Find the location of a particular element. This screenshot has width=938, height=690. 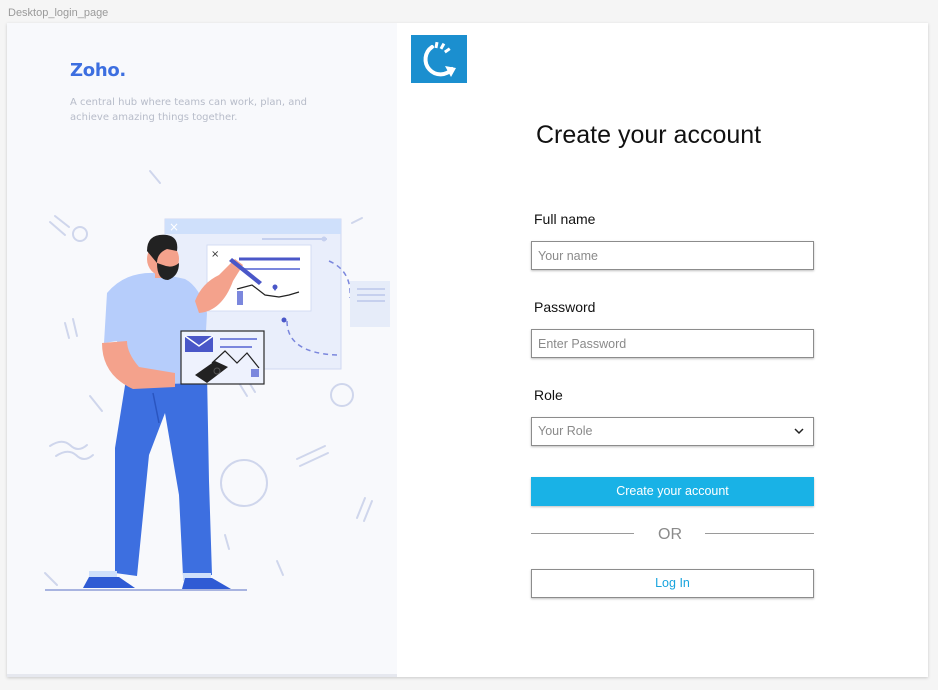

or-divider-right is located at coordinates (759, 533).